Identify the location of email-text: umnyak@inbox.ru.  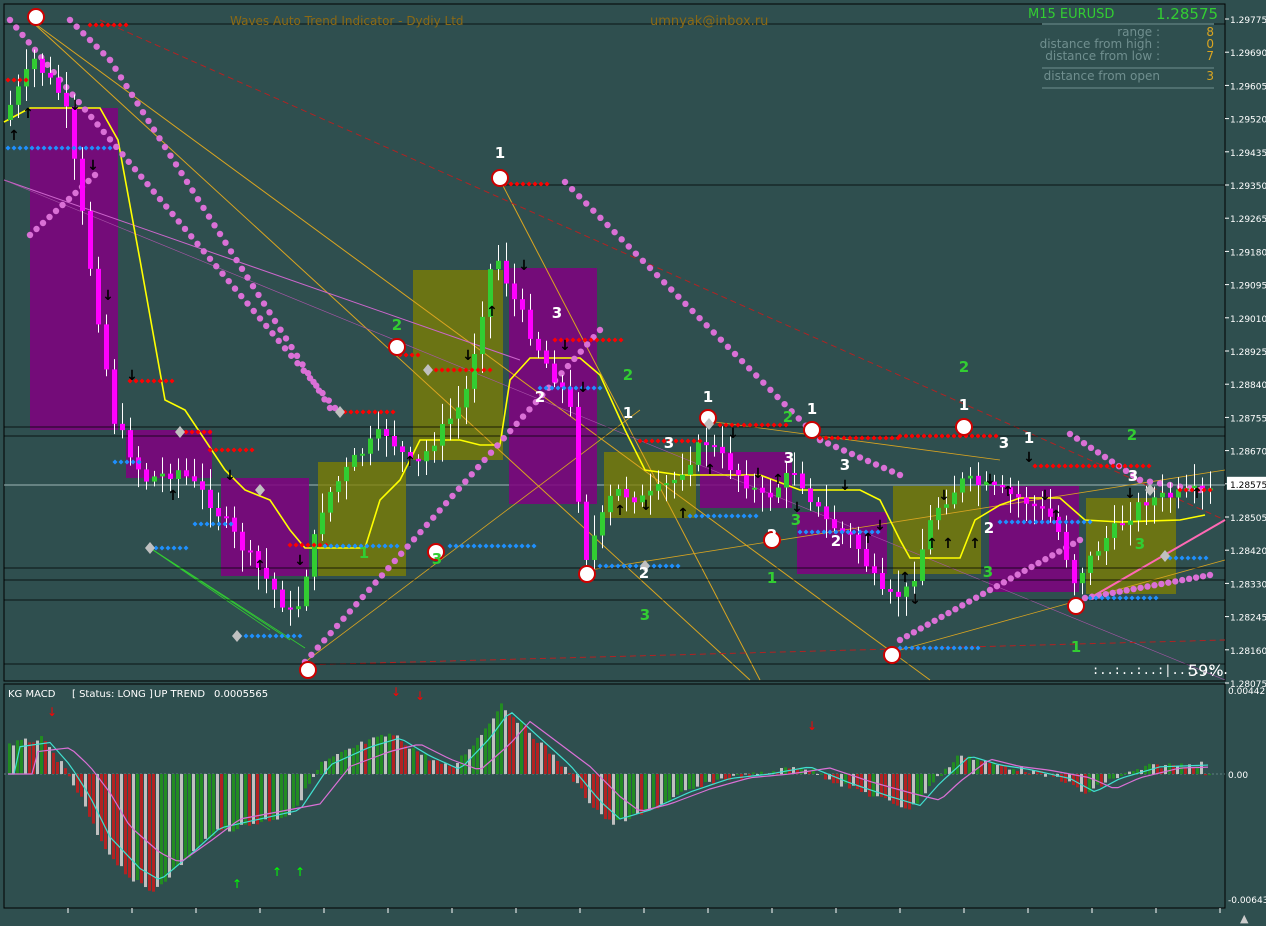
(709, 21).